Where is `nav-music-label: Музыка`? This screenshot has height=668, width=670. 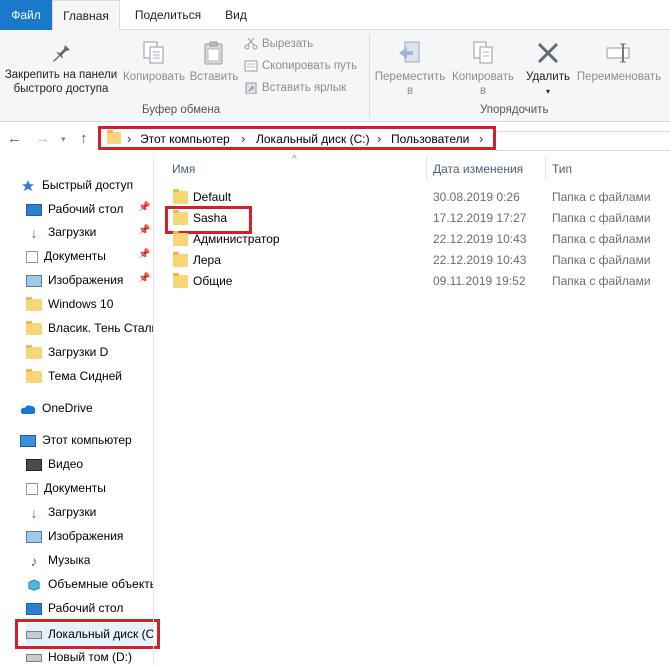
nav-music-label: Музыка is located at coordinates (69, 560).